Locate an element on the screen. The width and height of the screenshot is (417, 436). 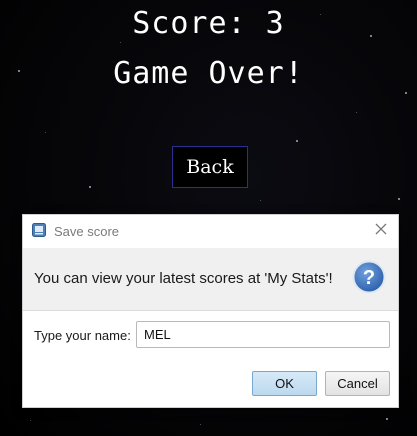
close-icon is located at coordinates (381, 229).